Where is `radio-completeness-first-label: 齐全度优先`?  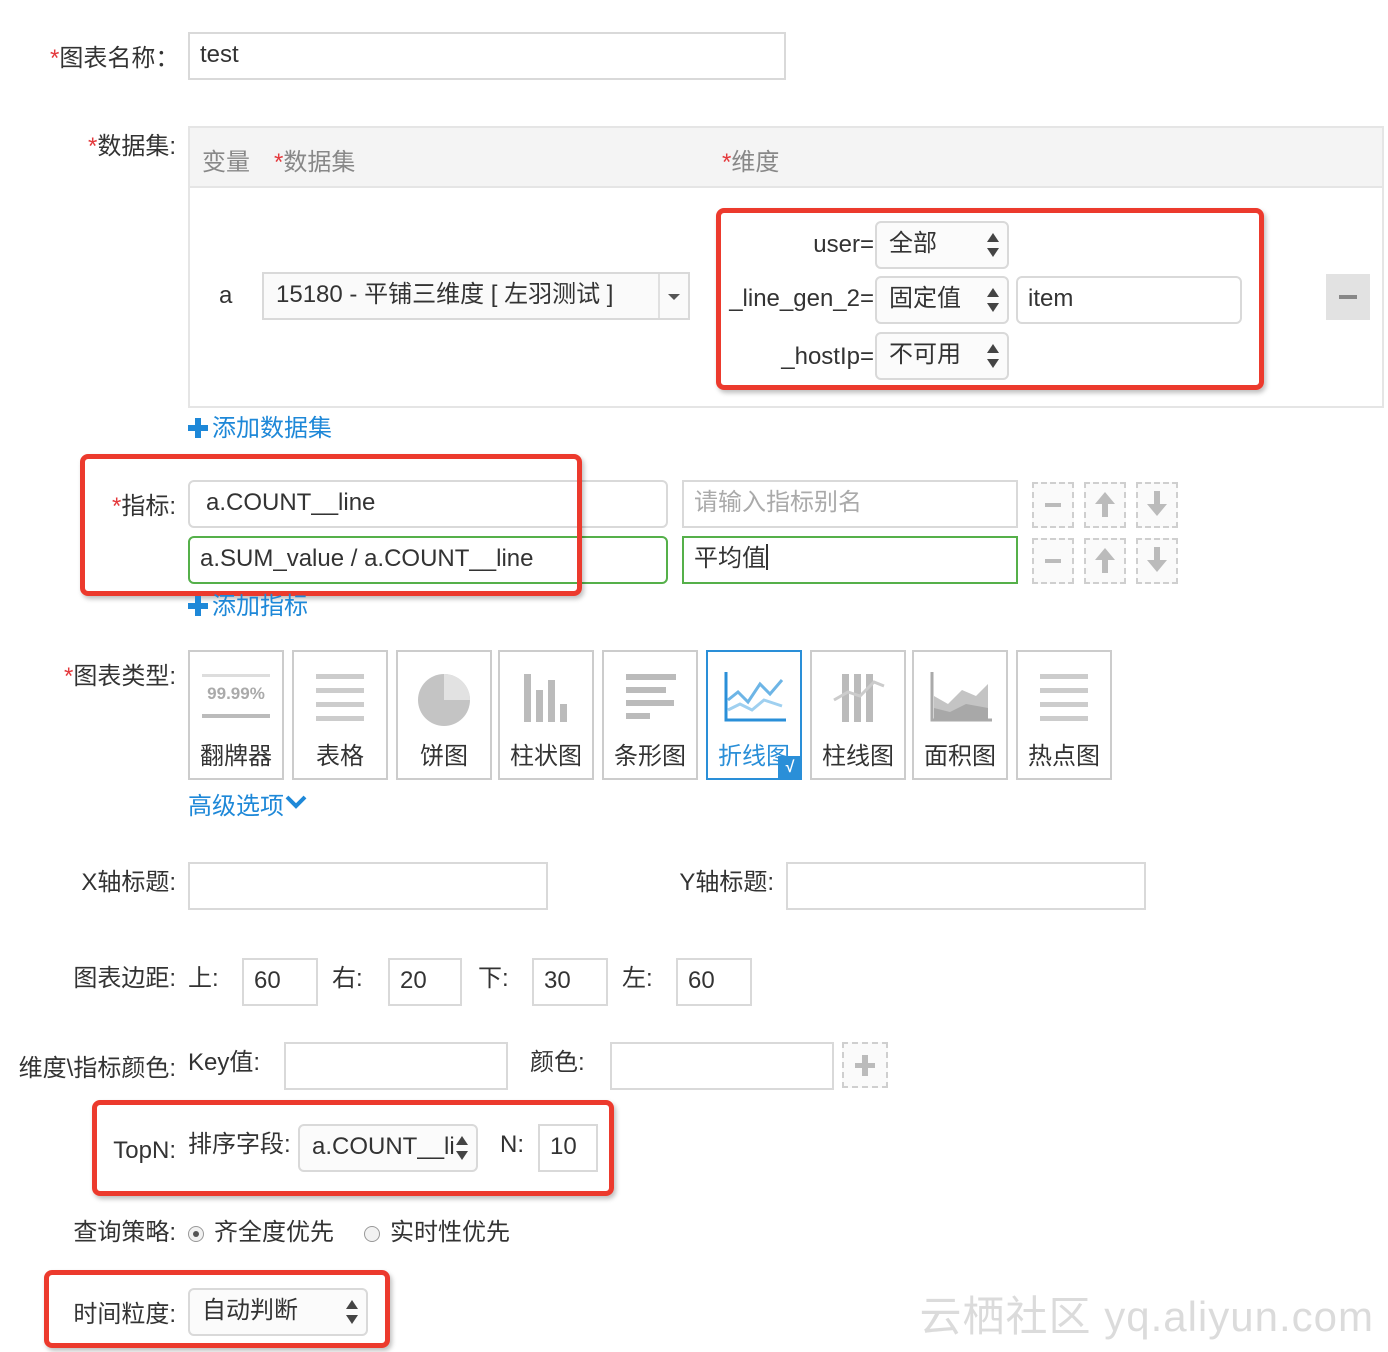
radio-completeness-first-label: 齐全度优先 is located at coordinates (274, 1232).